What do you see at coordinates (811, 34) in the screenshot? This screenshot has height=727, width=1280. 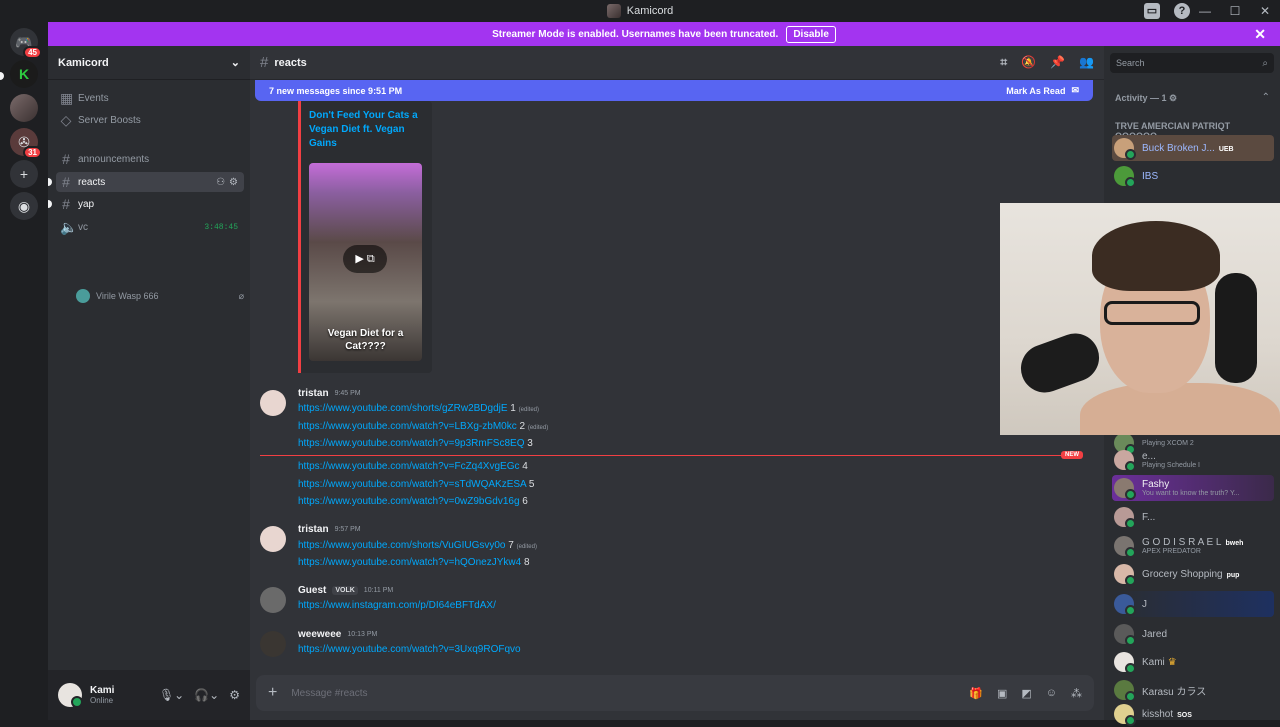 I see `disable-streamer-mode-button: Disable` at bounding box center [811, 34].